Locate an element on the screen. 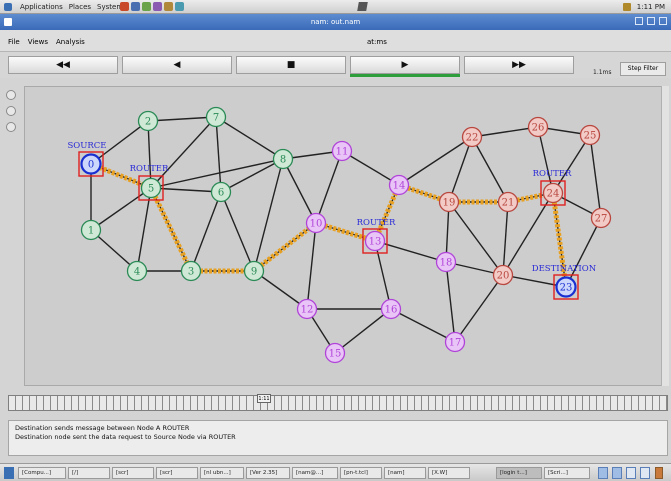 The width and height of the screenshot is (671, 481). node-label: 7 is located at coordinates (216, 118).